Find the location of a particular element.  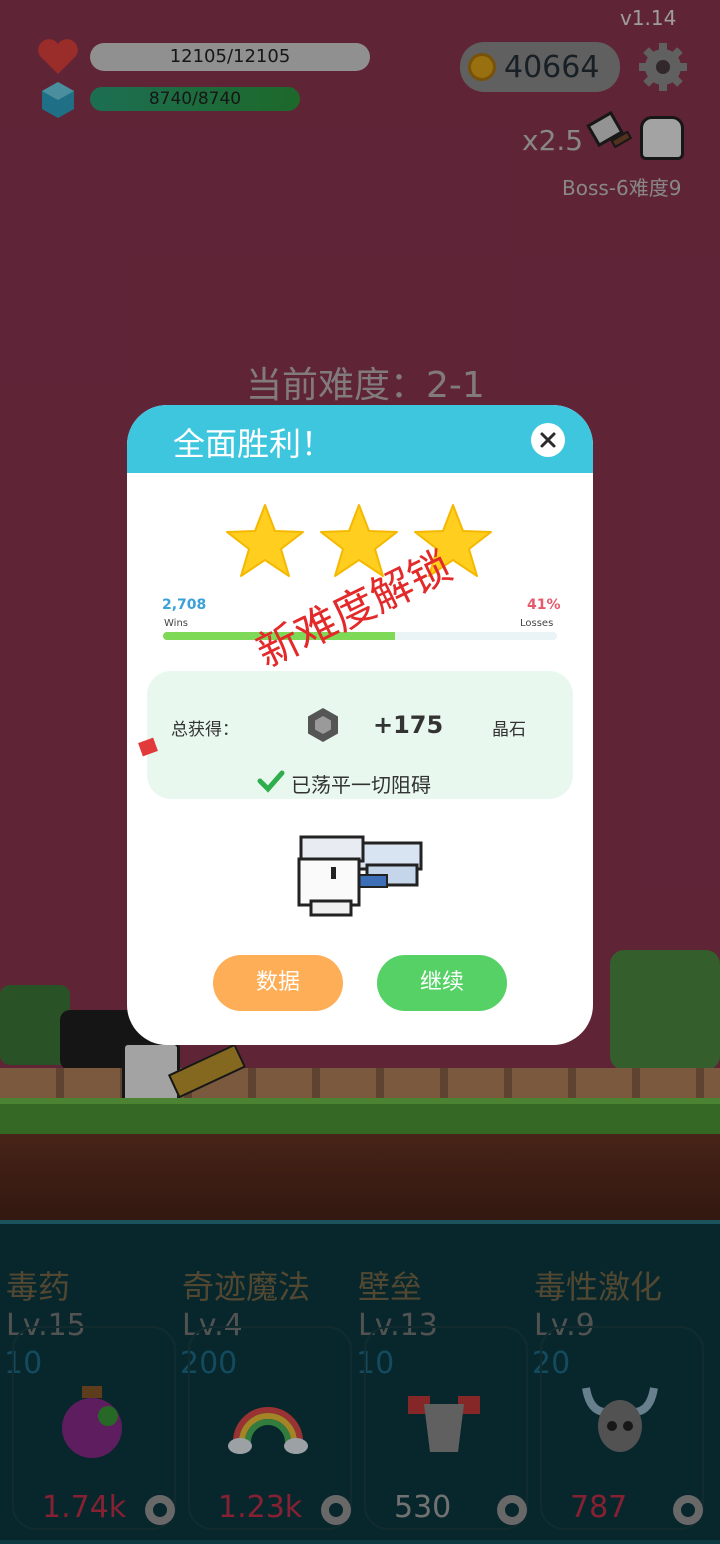

dialog-title: 全面胜利！ is located at coordinates (253, 444).